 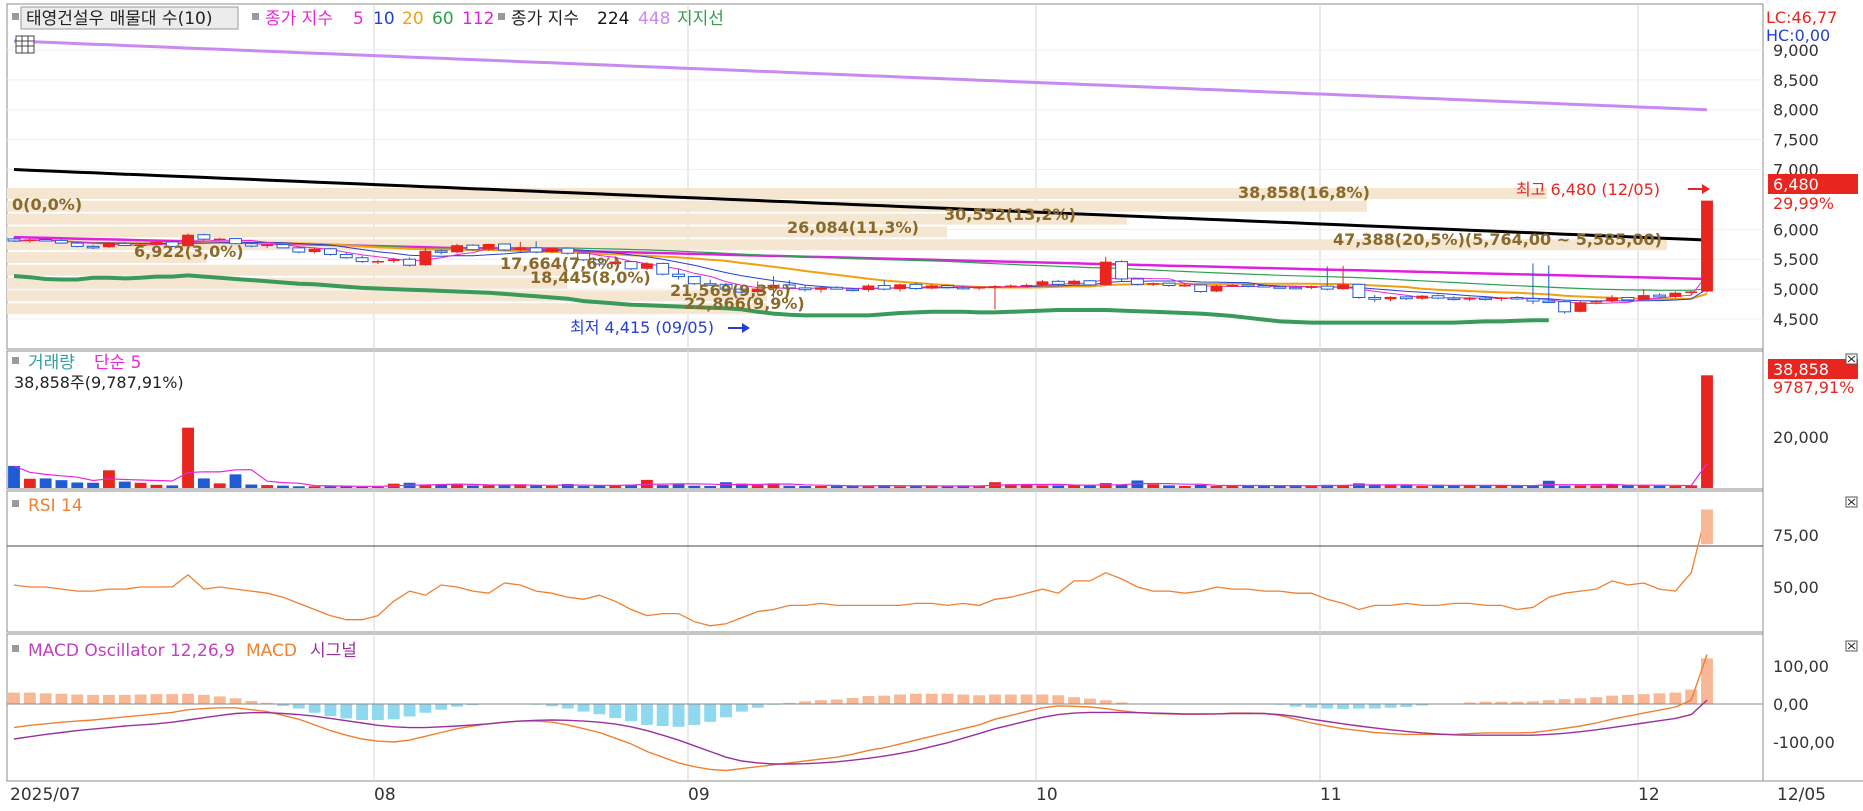 I want to click on legend-ma20: 20, so click(x=413, y=19).